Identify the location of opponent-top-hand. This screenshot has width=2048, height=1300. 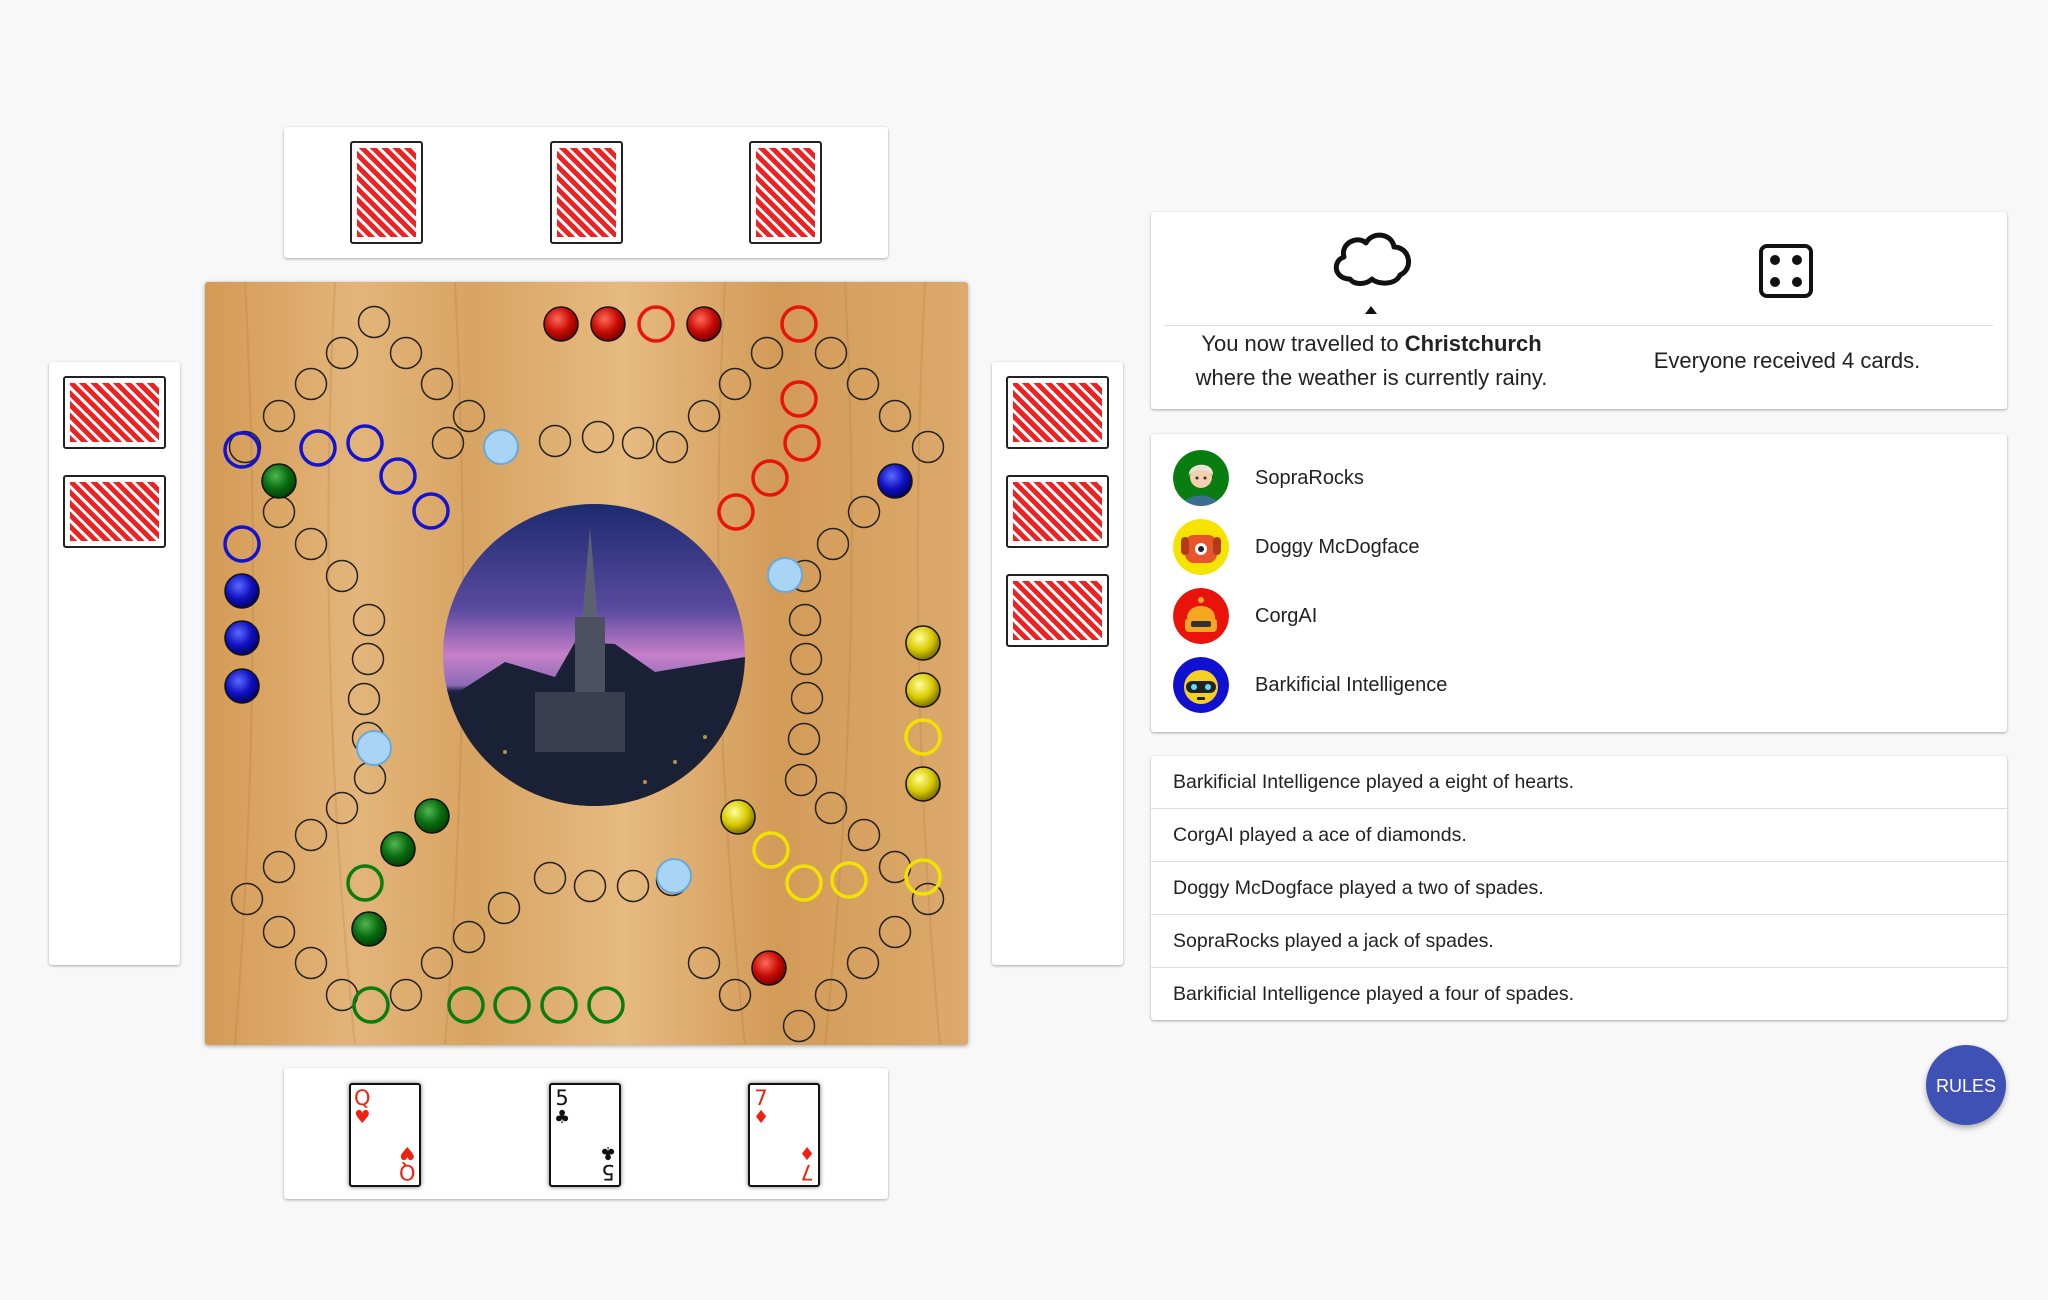
(586, 192).